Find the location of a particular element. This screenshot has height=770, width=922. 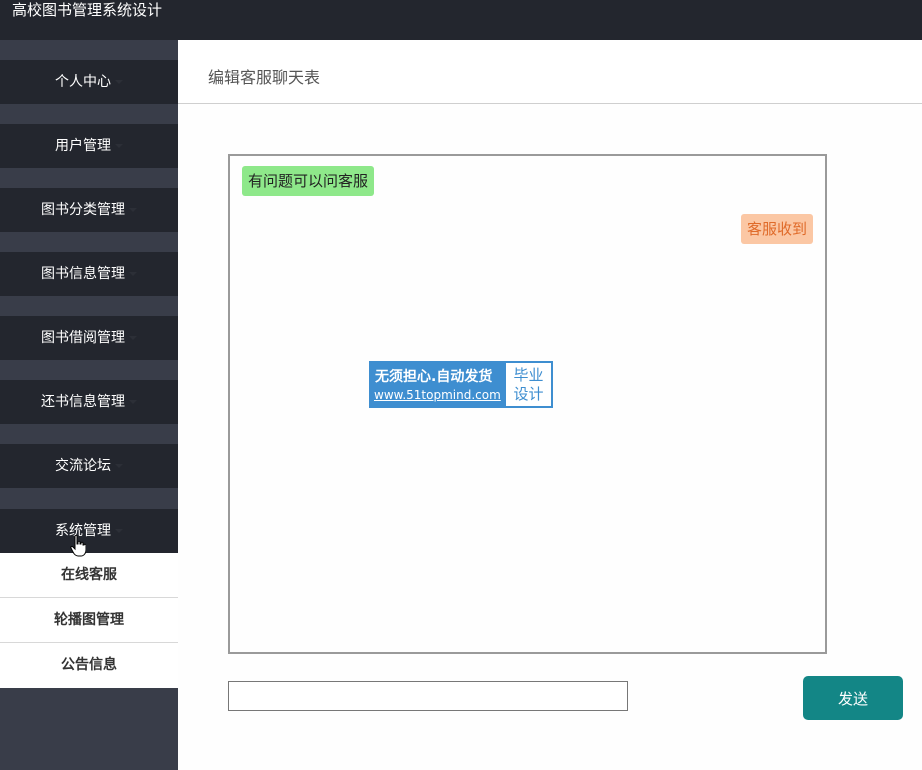

sidebar-item-borrow: 图书借阅管理 is located at coordinates (89, 338).